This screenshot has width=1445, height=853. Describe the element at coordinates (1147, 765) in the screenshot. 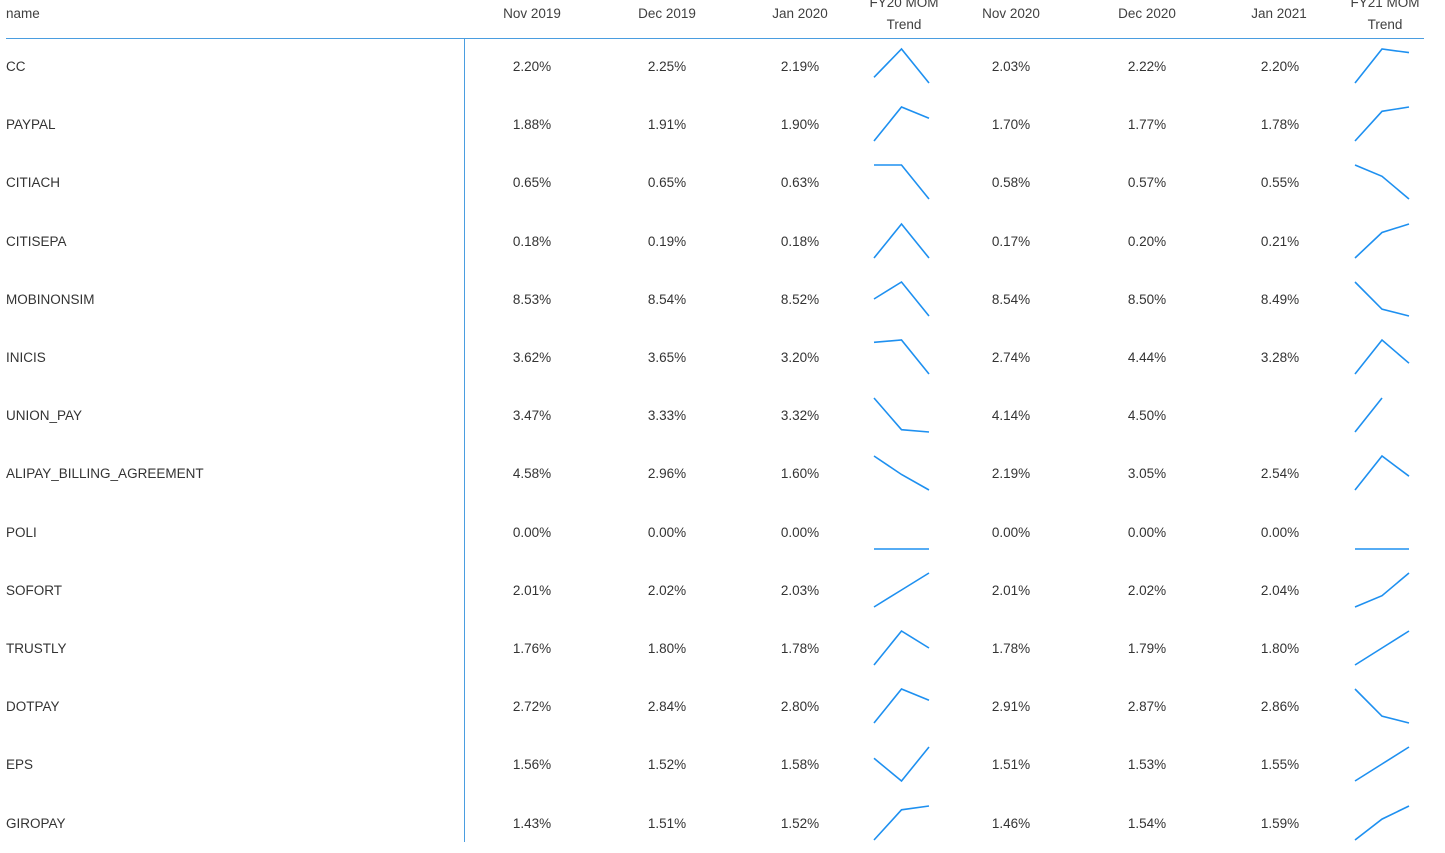

I see `cell-dec-2020: 1.53%` at that location.